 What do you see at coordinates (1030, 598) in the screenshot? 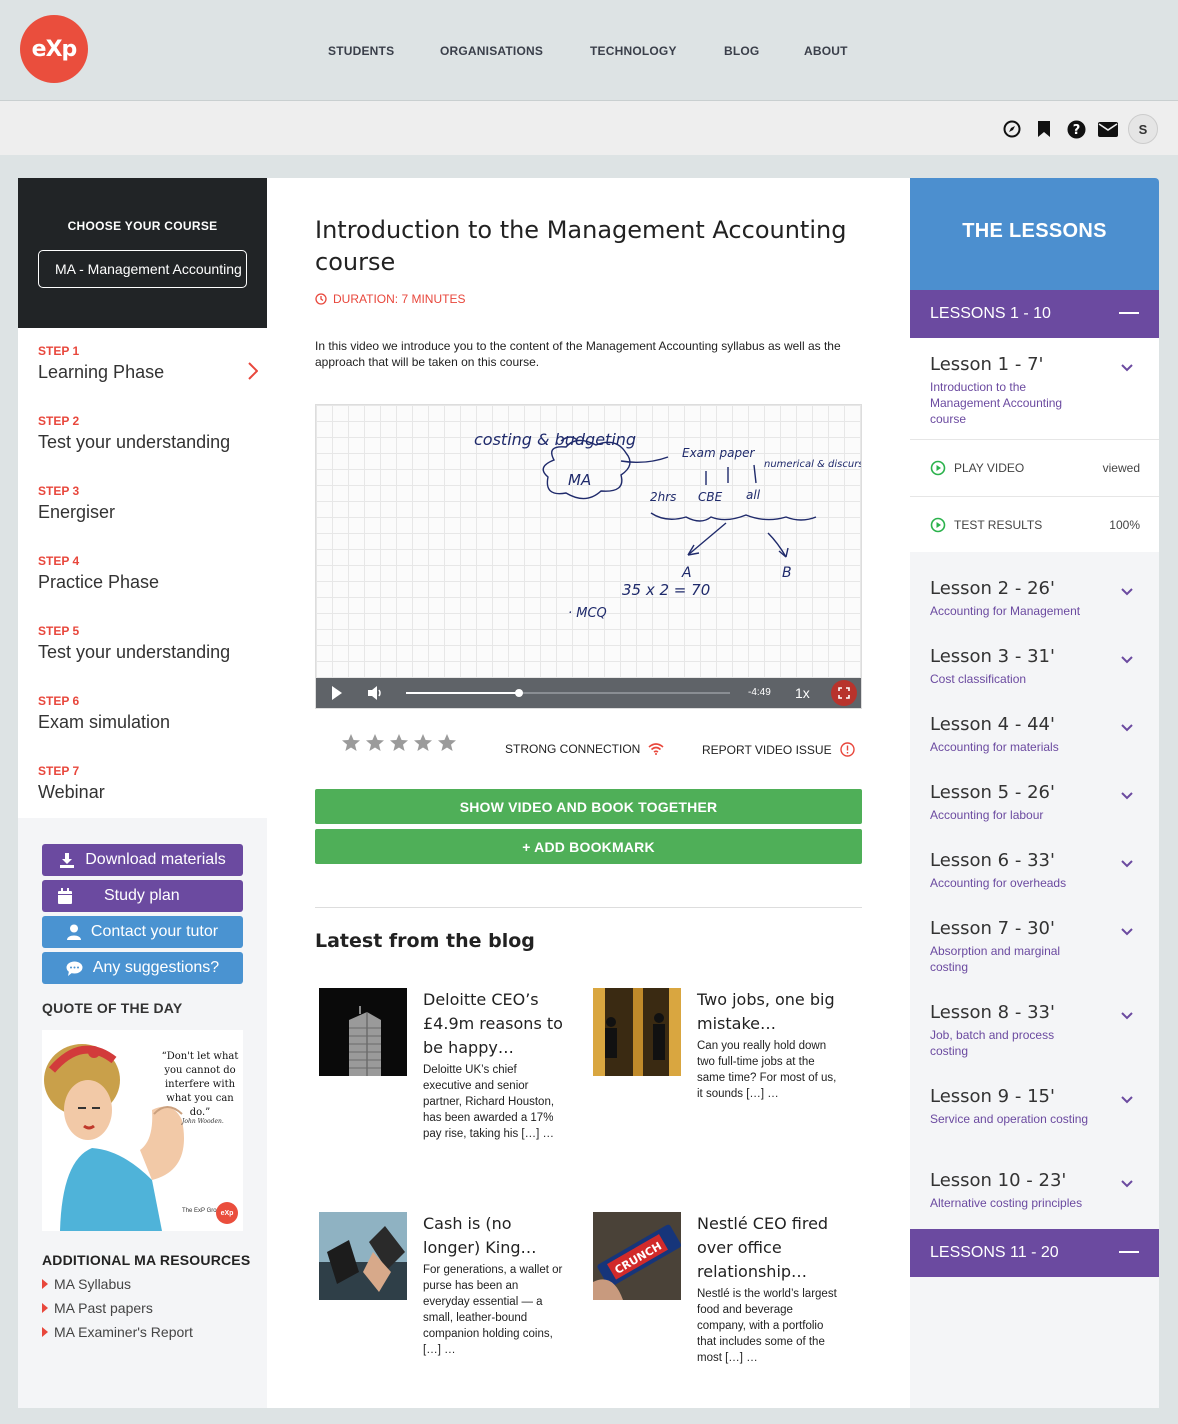
I see `lesson-item: Lesson 2 - 26' Accounting for Management` at bounding box center [1030, 598].